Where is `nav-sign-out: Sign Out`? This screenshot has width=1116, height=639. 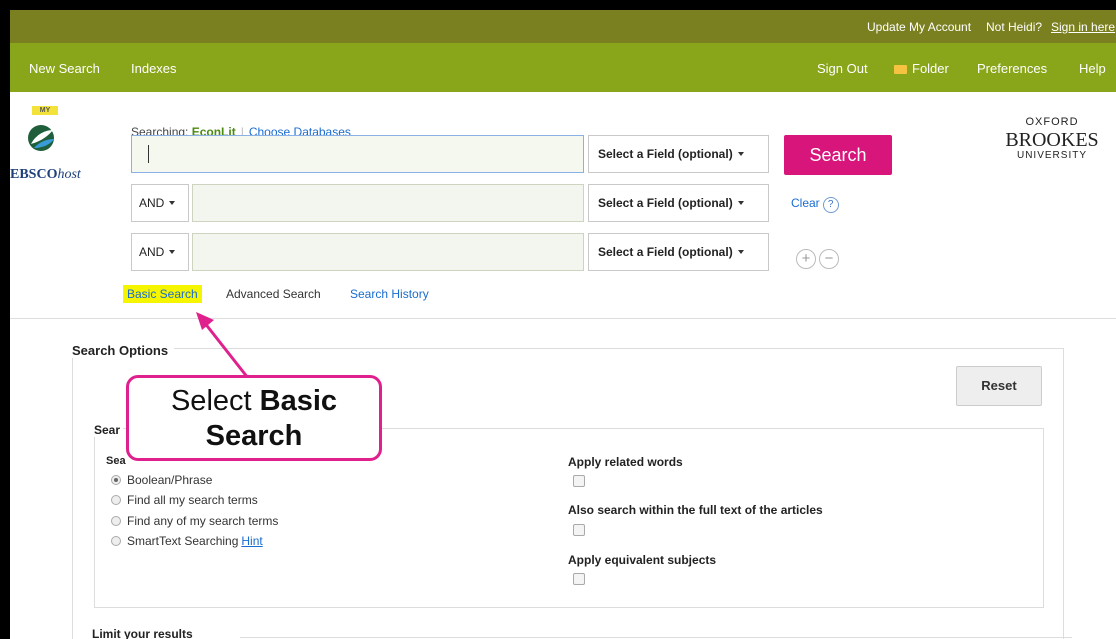 nav-sign-out: Sign Out is located at coordinates (842, 68).